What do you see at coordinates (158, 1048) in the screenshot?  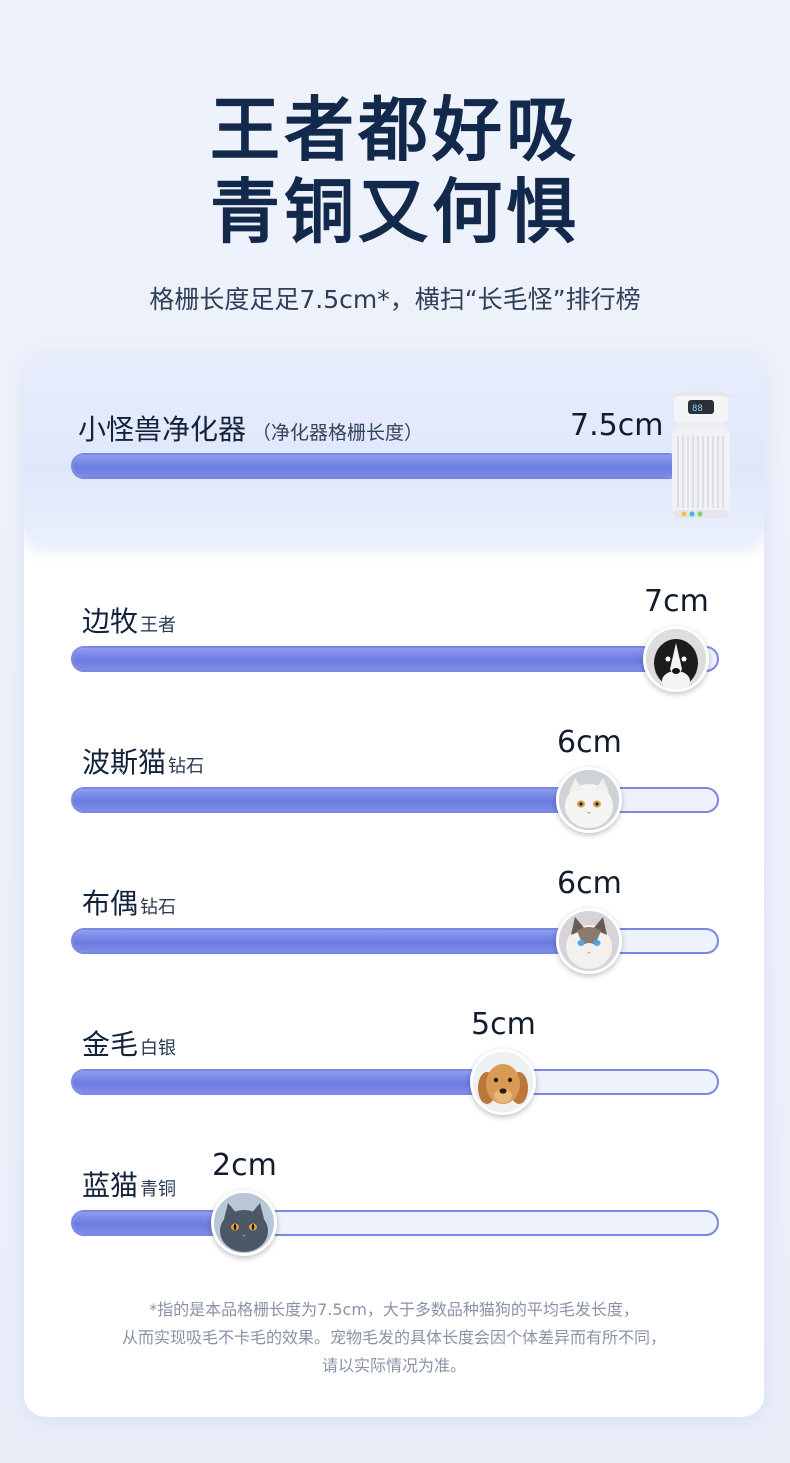 I see `pet-rank: 白银` at bounding box center [158, 1048].